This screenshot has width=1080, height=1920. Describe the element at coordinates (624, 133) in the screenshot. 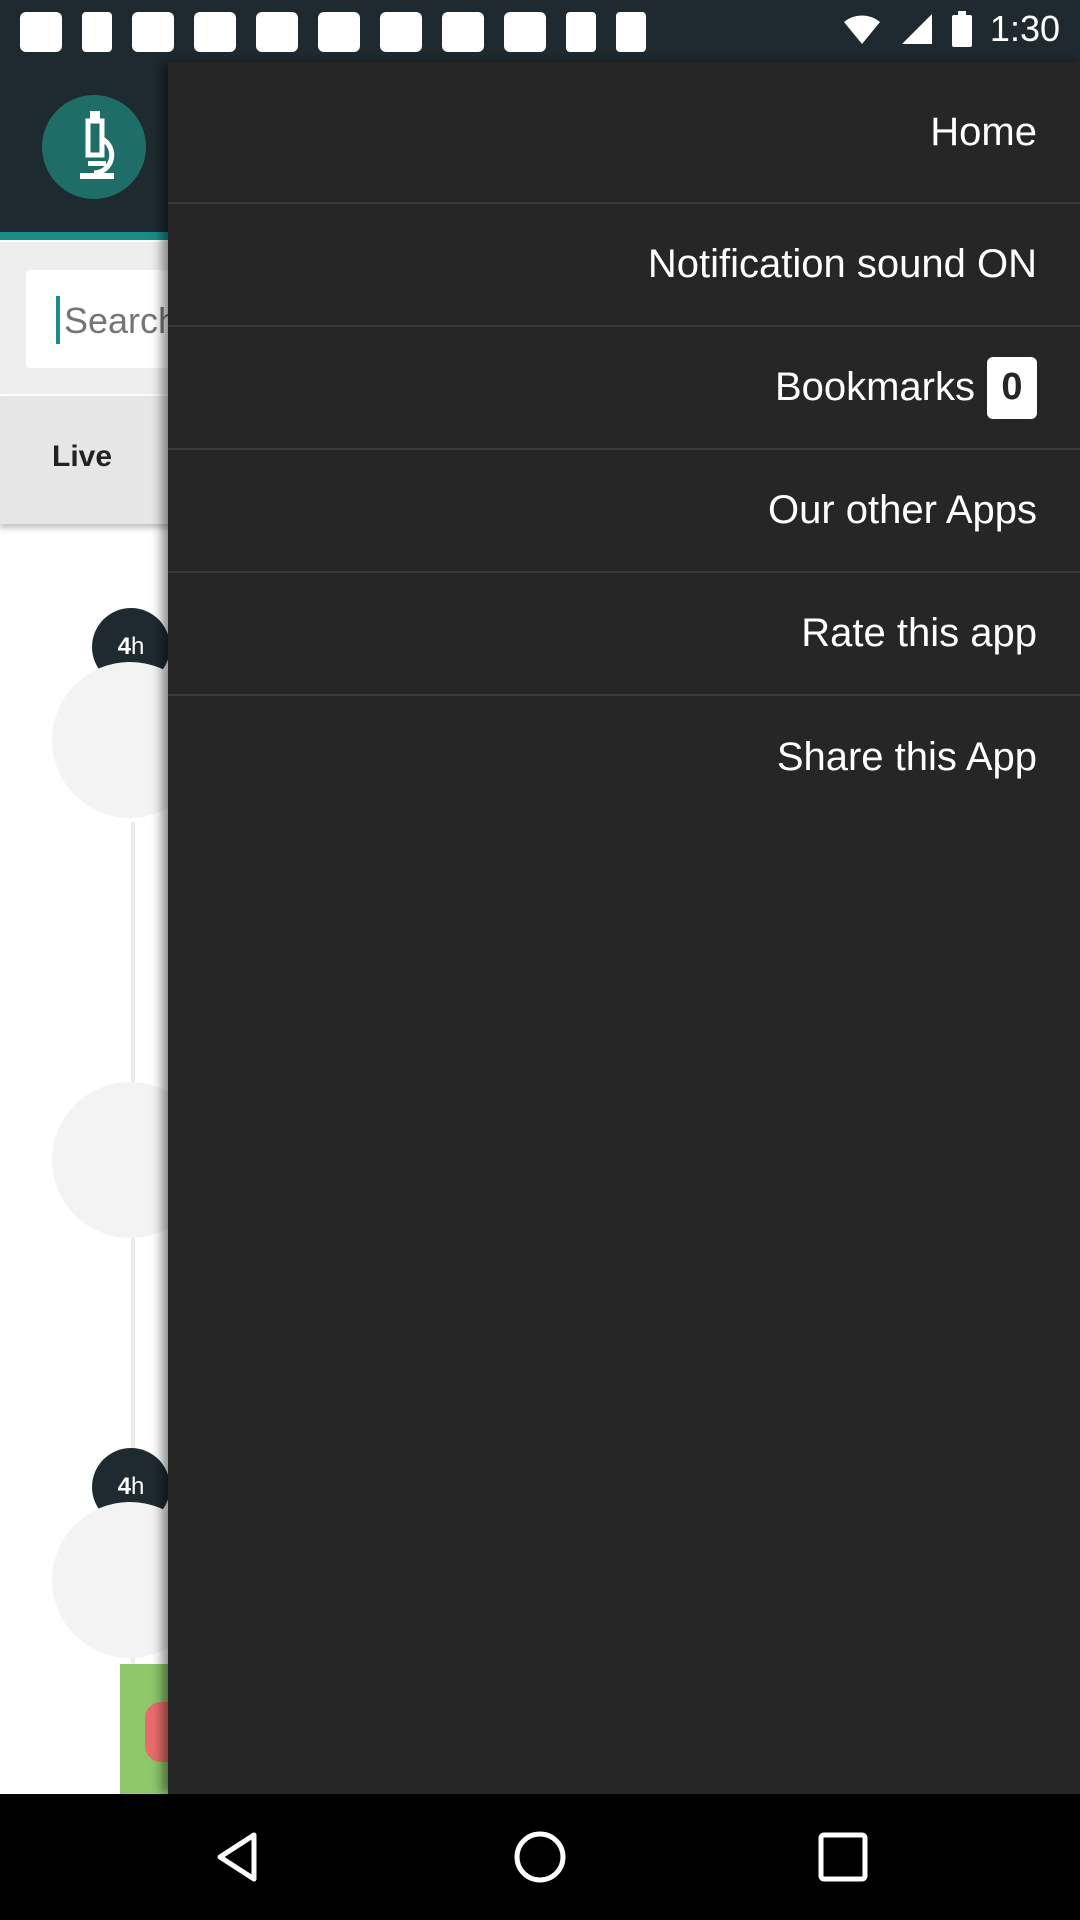

I see `menu-item-home: Home` at that location.